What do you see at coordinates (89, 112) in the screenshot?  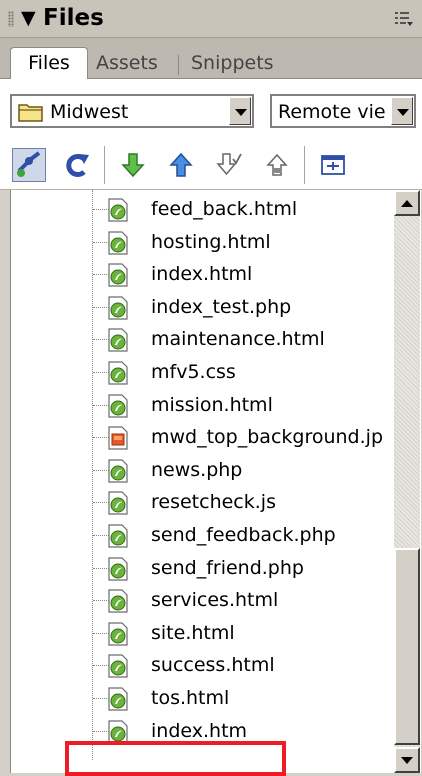 I see `site-select-value: Midwest` at bounding box center [89, 112].